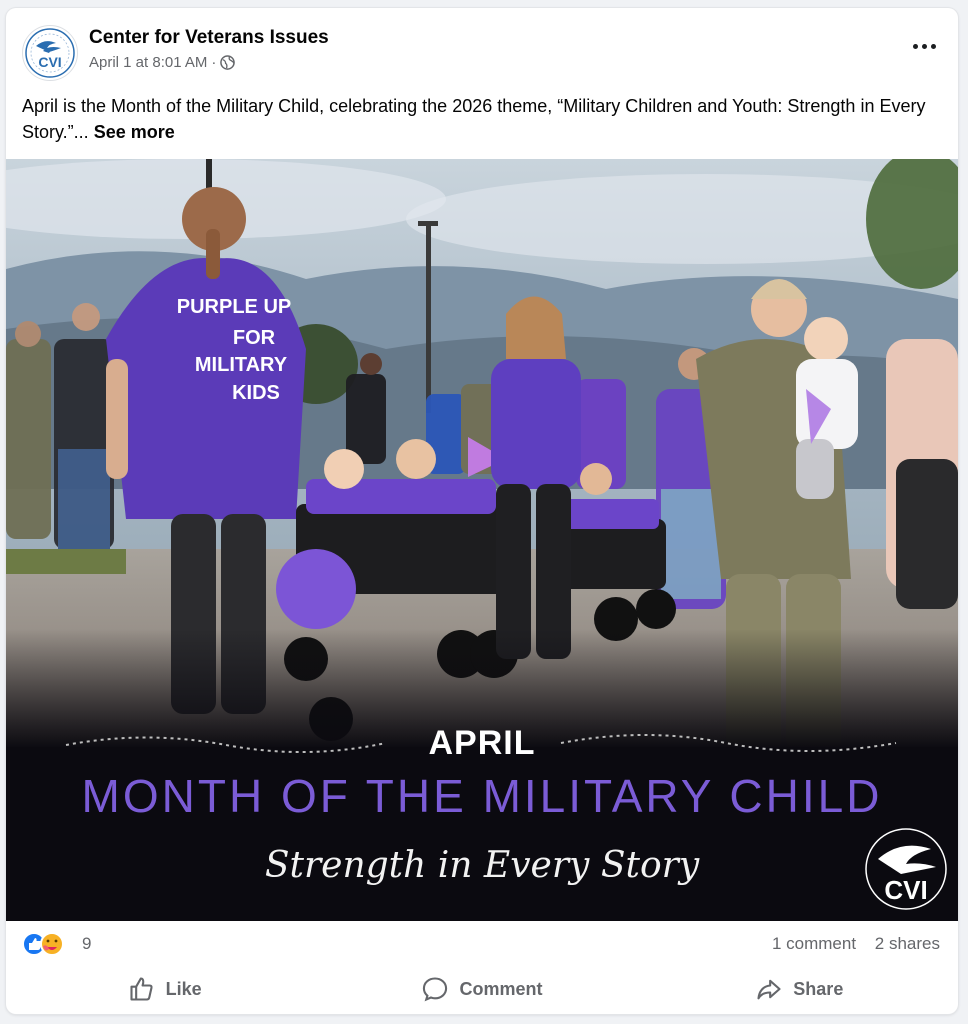  I want to click on watermark-logo-text: CVI, so click(905, 890).